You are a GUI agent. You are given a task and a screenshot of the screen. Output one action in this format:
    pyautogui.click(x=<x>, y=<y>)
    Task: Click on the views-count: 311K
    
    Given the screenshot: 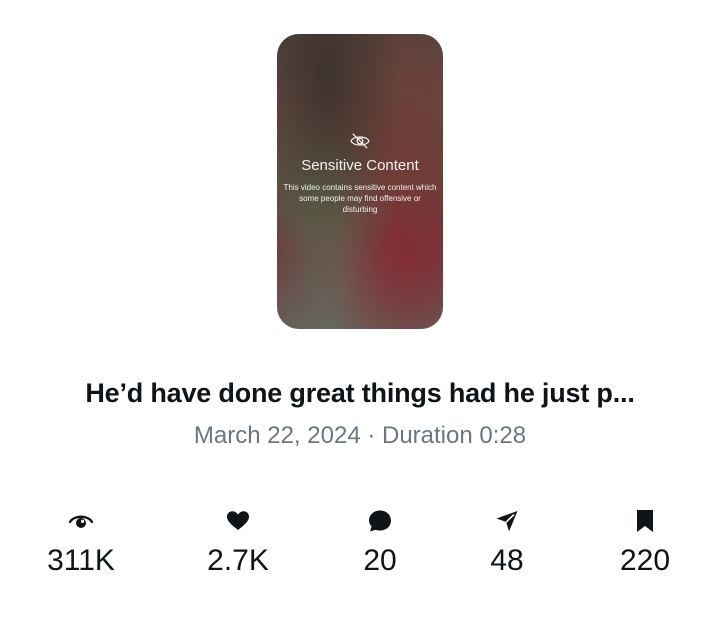 What is the action you would take?
    pyautogui.click(x=81, y=560)
    